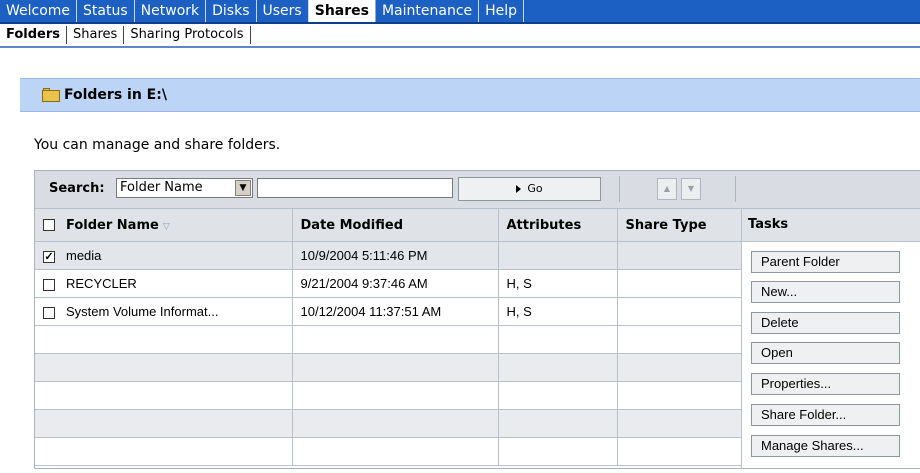 The image size is (920, 473). Describe the element at coordinates (428, 11) in the screenshot. I see `tab-maintenance: Maintenance` at that location.